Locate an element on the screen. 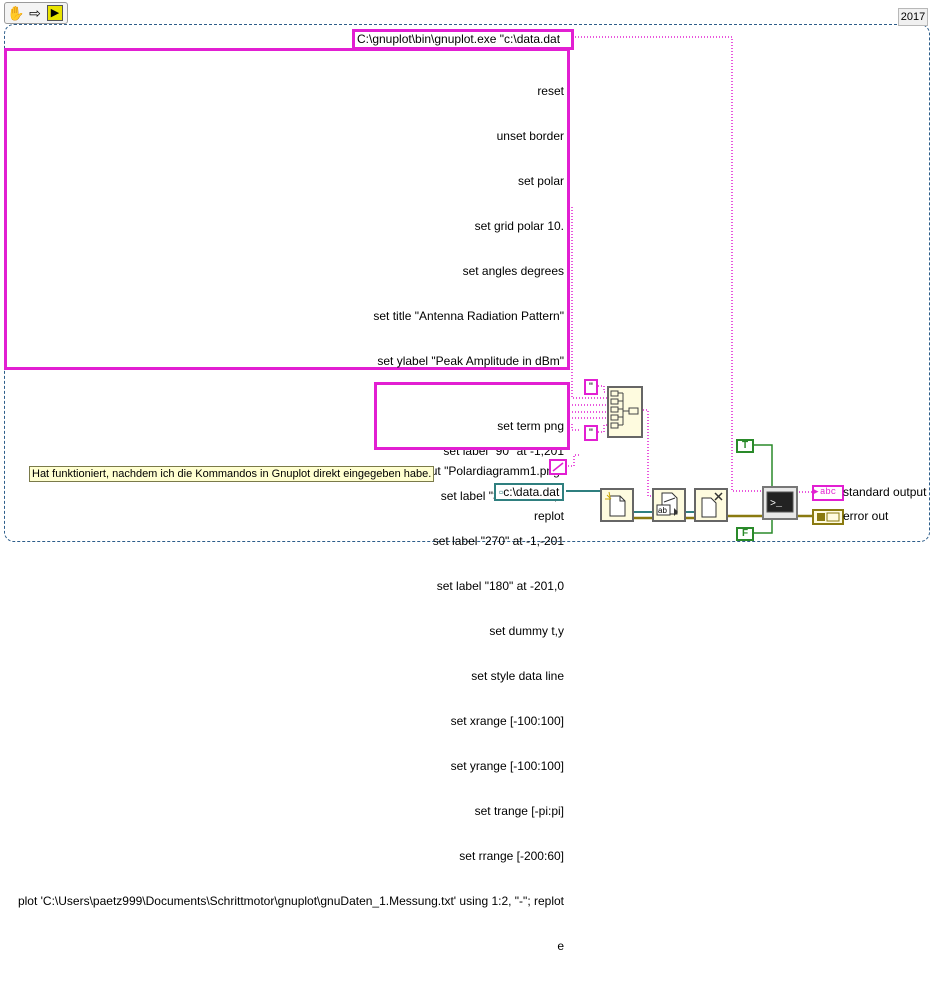 The width and height of the screenshot is (934, 984). error-out-indicator is located at coordinates (828, 517).